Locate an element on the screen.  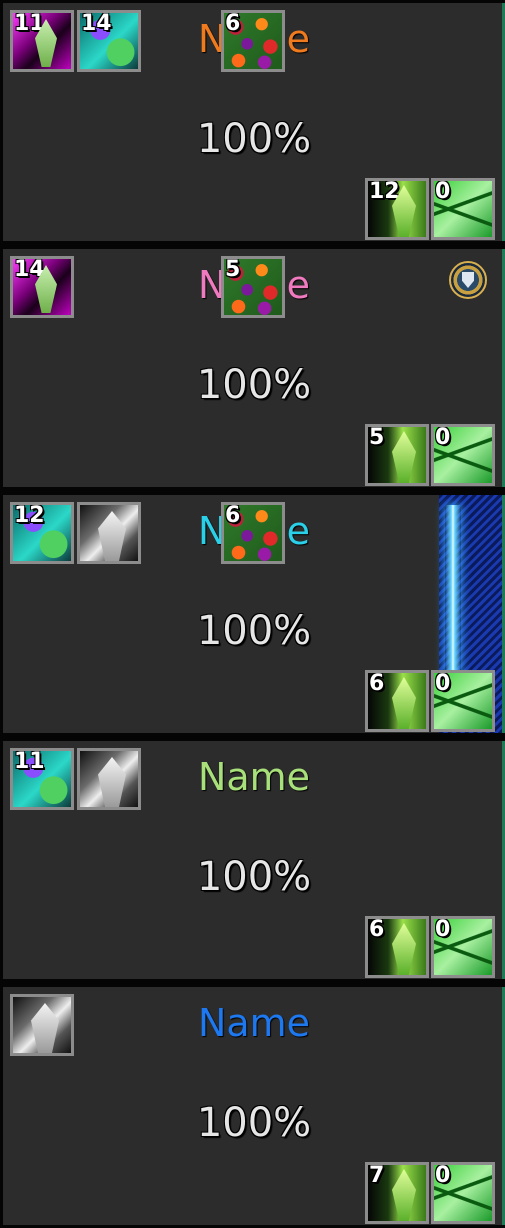
teal-bloom-icon: 12 is located at coordinates (42, 533).